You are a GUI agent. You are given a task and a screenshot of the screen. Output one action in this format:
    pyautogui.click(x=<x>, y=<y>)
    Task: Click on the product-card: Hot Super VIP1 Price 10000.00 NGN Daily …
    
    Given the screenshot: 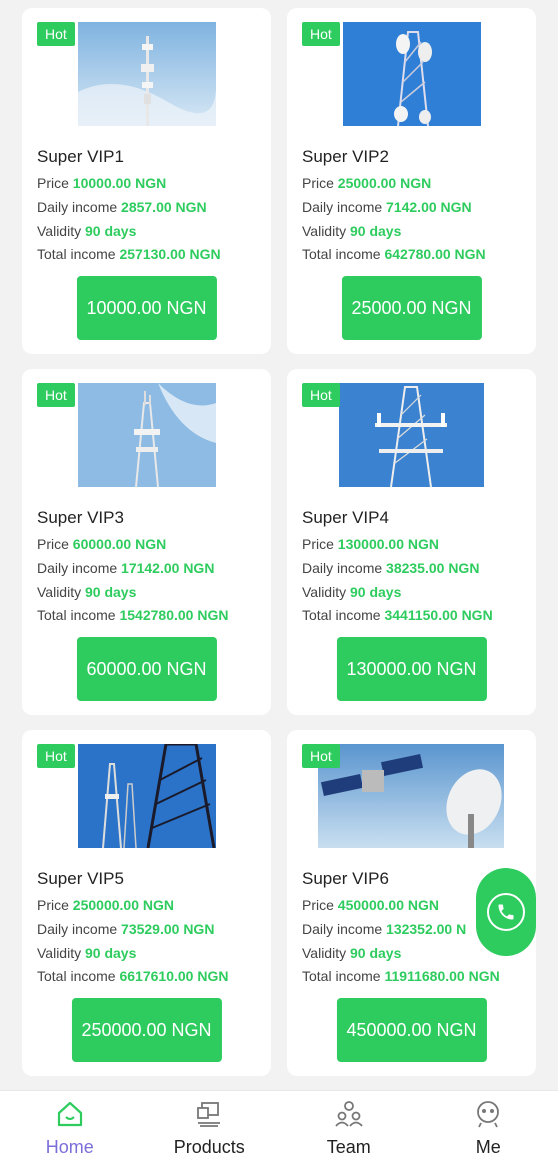 What is the action you would take?
    pyautogui.click(x=146, y=181)
    